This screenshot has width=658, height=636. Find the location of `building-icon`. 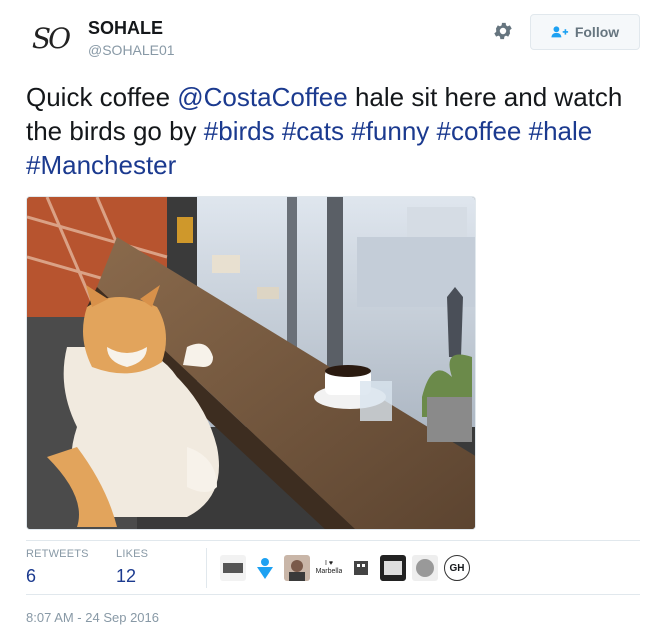

building-icon is located at coordinates (361, 568).